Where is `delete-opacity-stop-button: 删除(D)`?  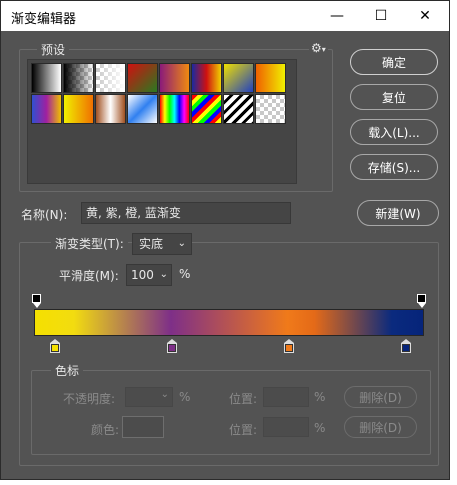
delete-opacity-stop-button: 删除(D) is located at coordinates (380, 397).